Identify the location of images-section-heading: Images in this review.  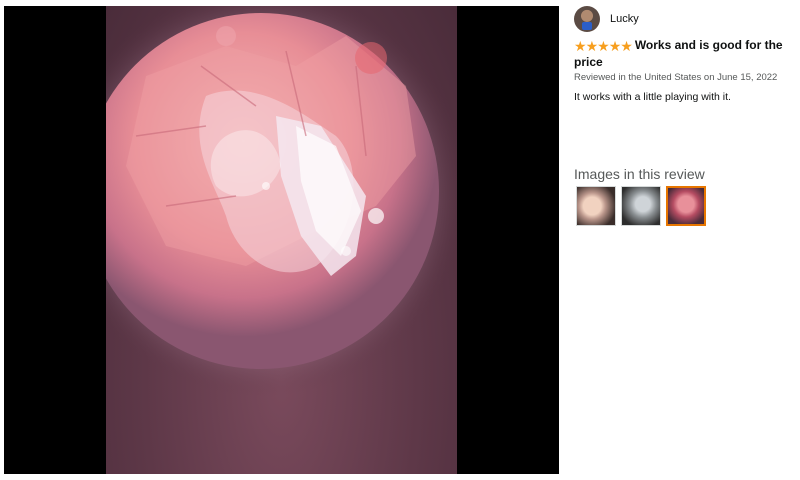
(639, 174).